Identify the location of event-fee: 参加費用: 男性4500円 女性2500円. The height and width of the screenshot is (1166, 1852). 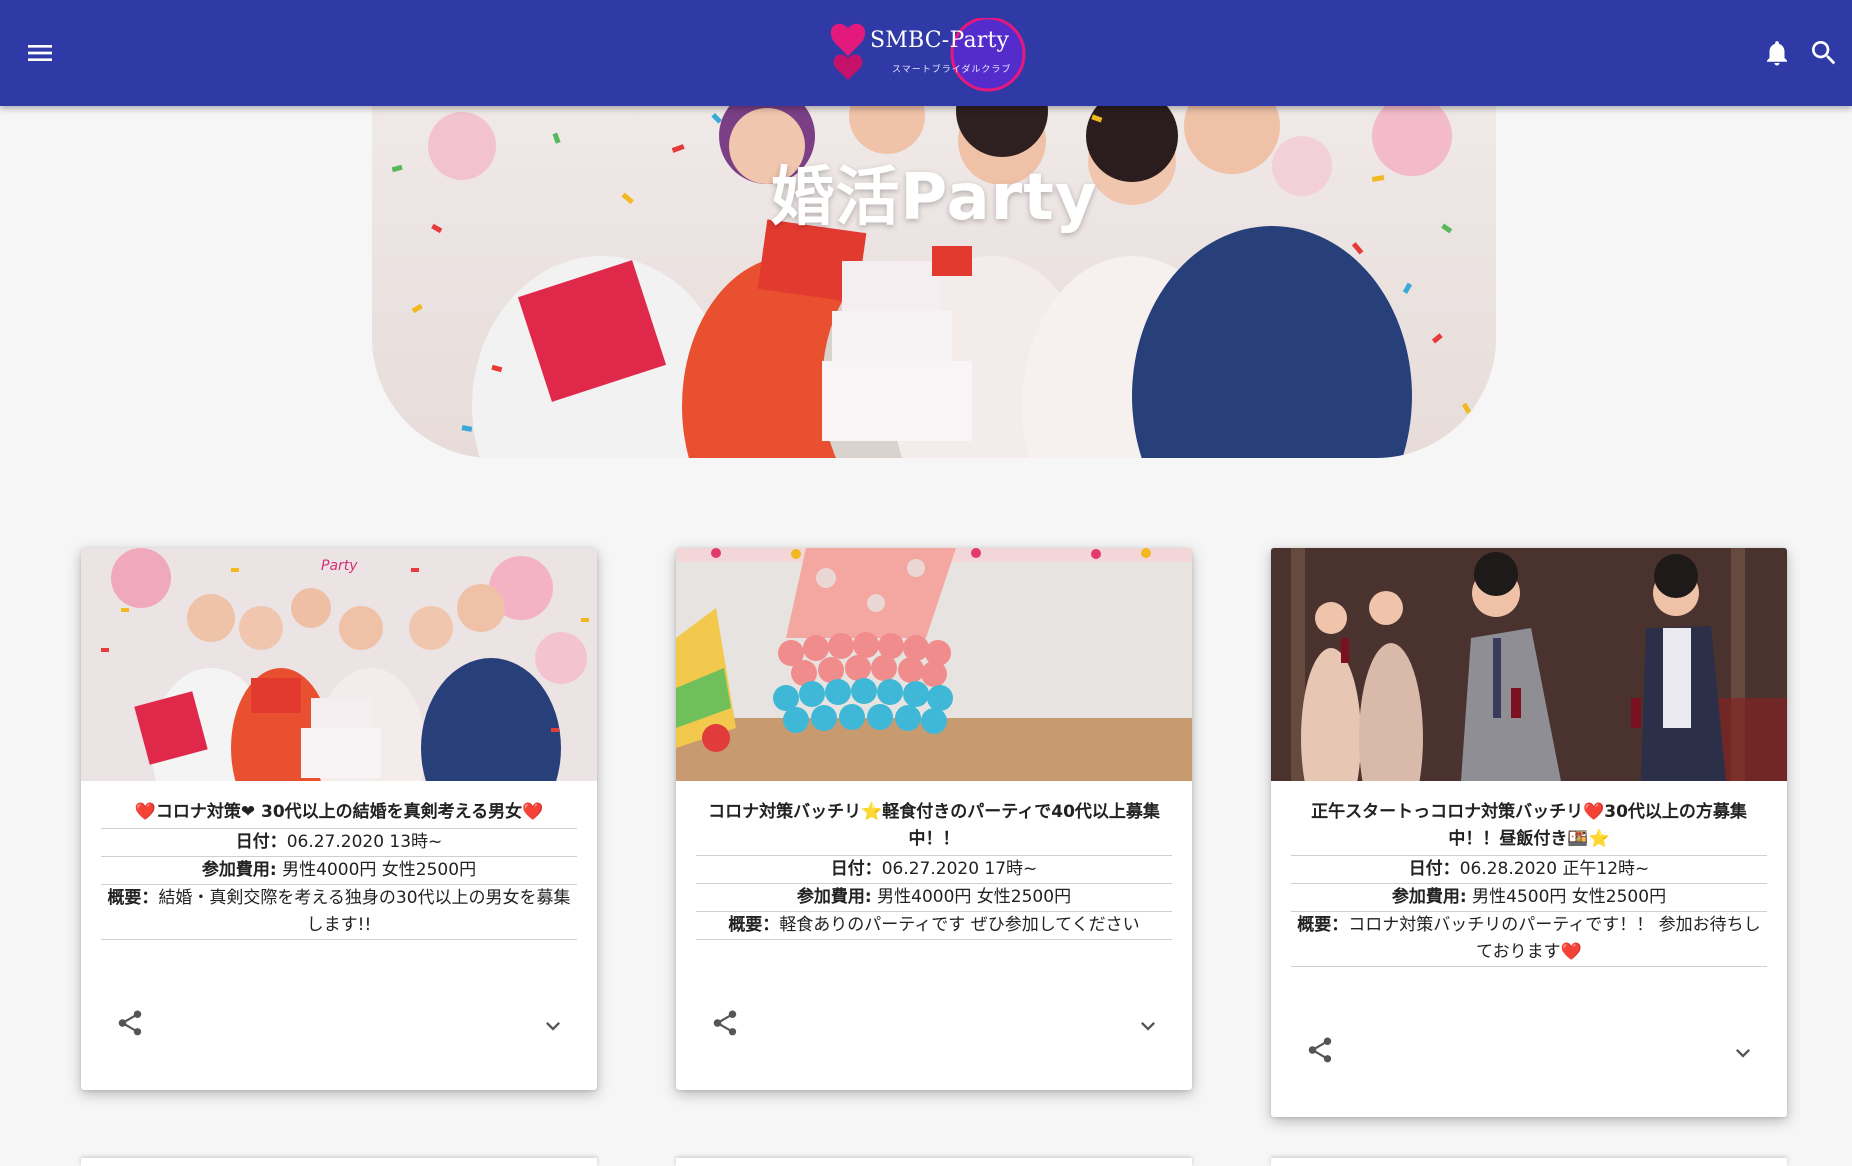
(1529, 898).